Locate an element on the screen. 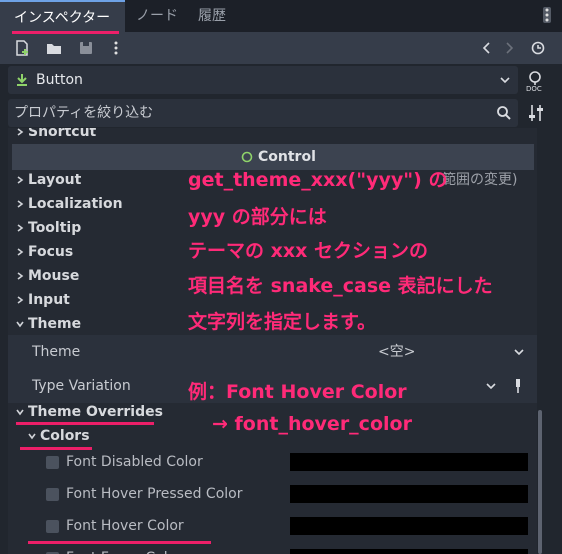 This screenshot has width=562, height=554. tab-history: 履歴 is located at coordinates (212, 16).